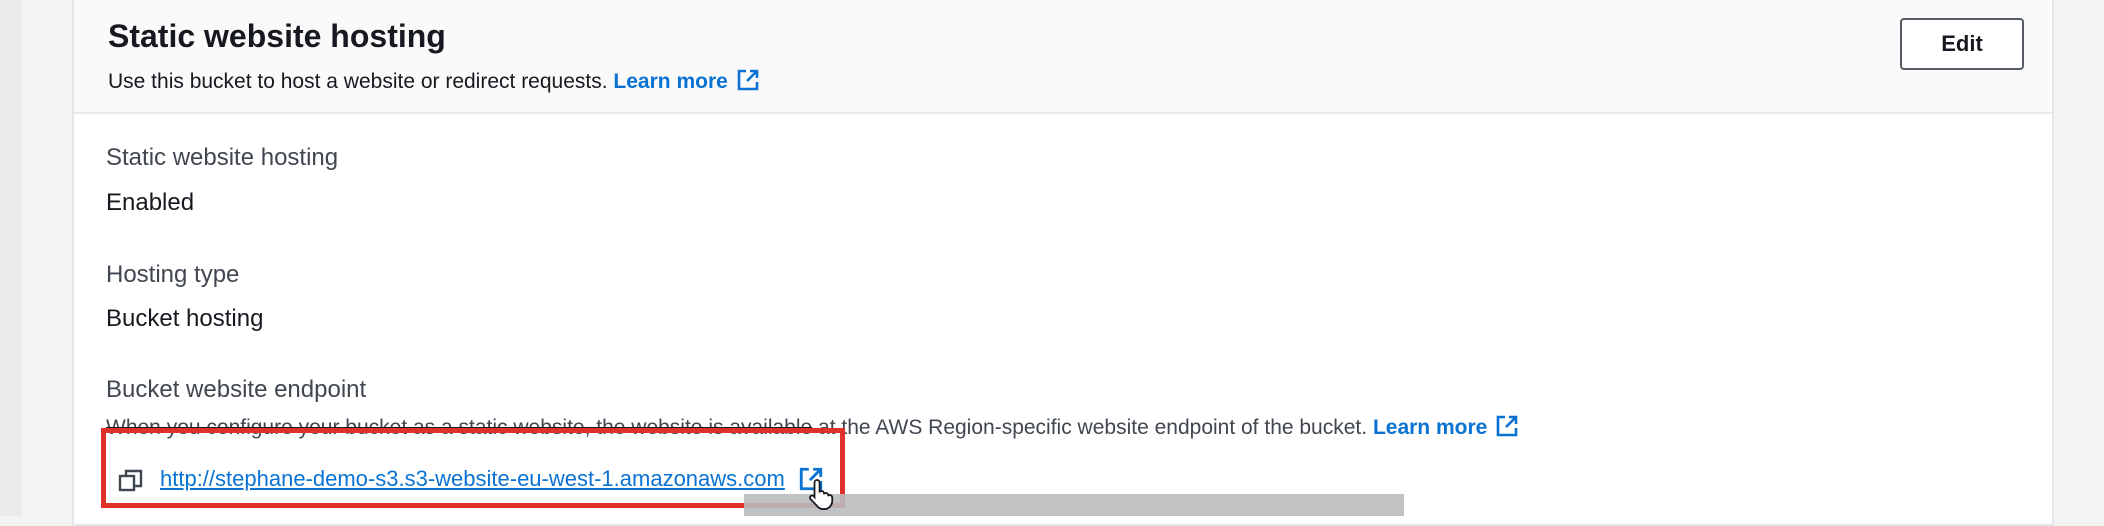 The image size is (2104, 526). I want to click on hosting-type-label: Hosting type, so click(173, 274).